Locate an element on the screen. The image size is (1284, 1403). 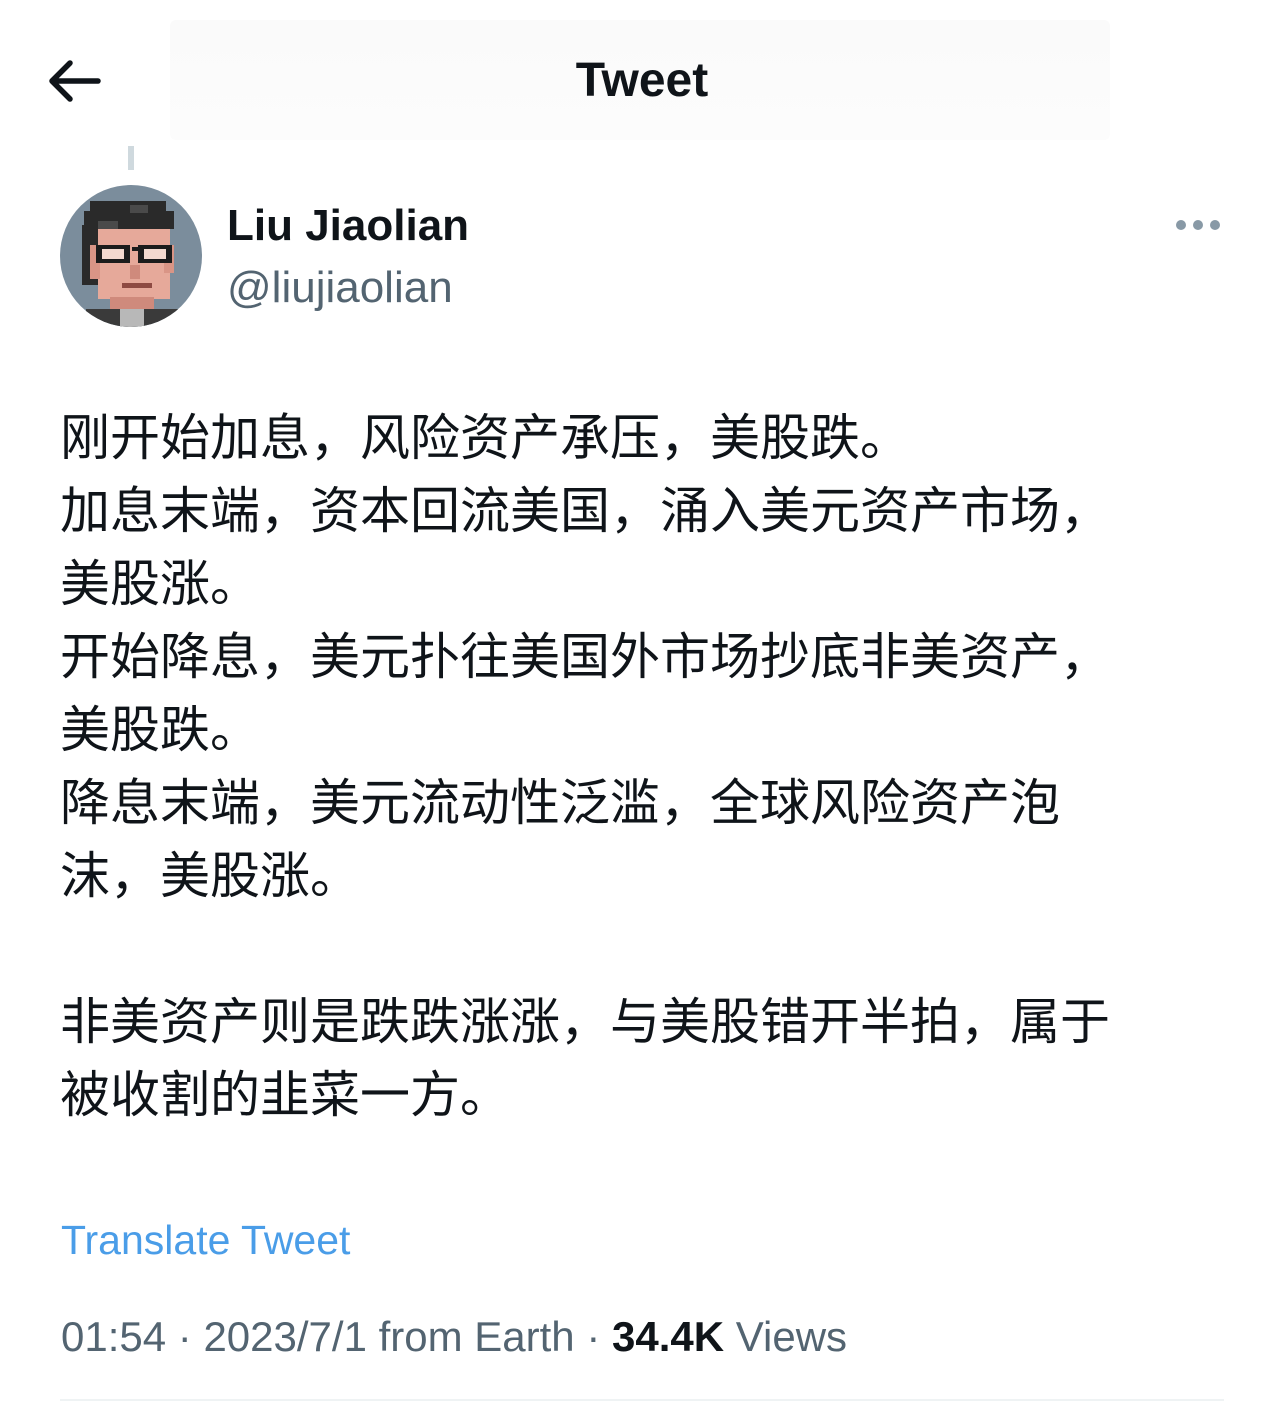
views-count: 34.4K is located at coordinates (668, 1336).